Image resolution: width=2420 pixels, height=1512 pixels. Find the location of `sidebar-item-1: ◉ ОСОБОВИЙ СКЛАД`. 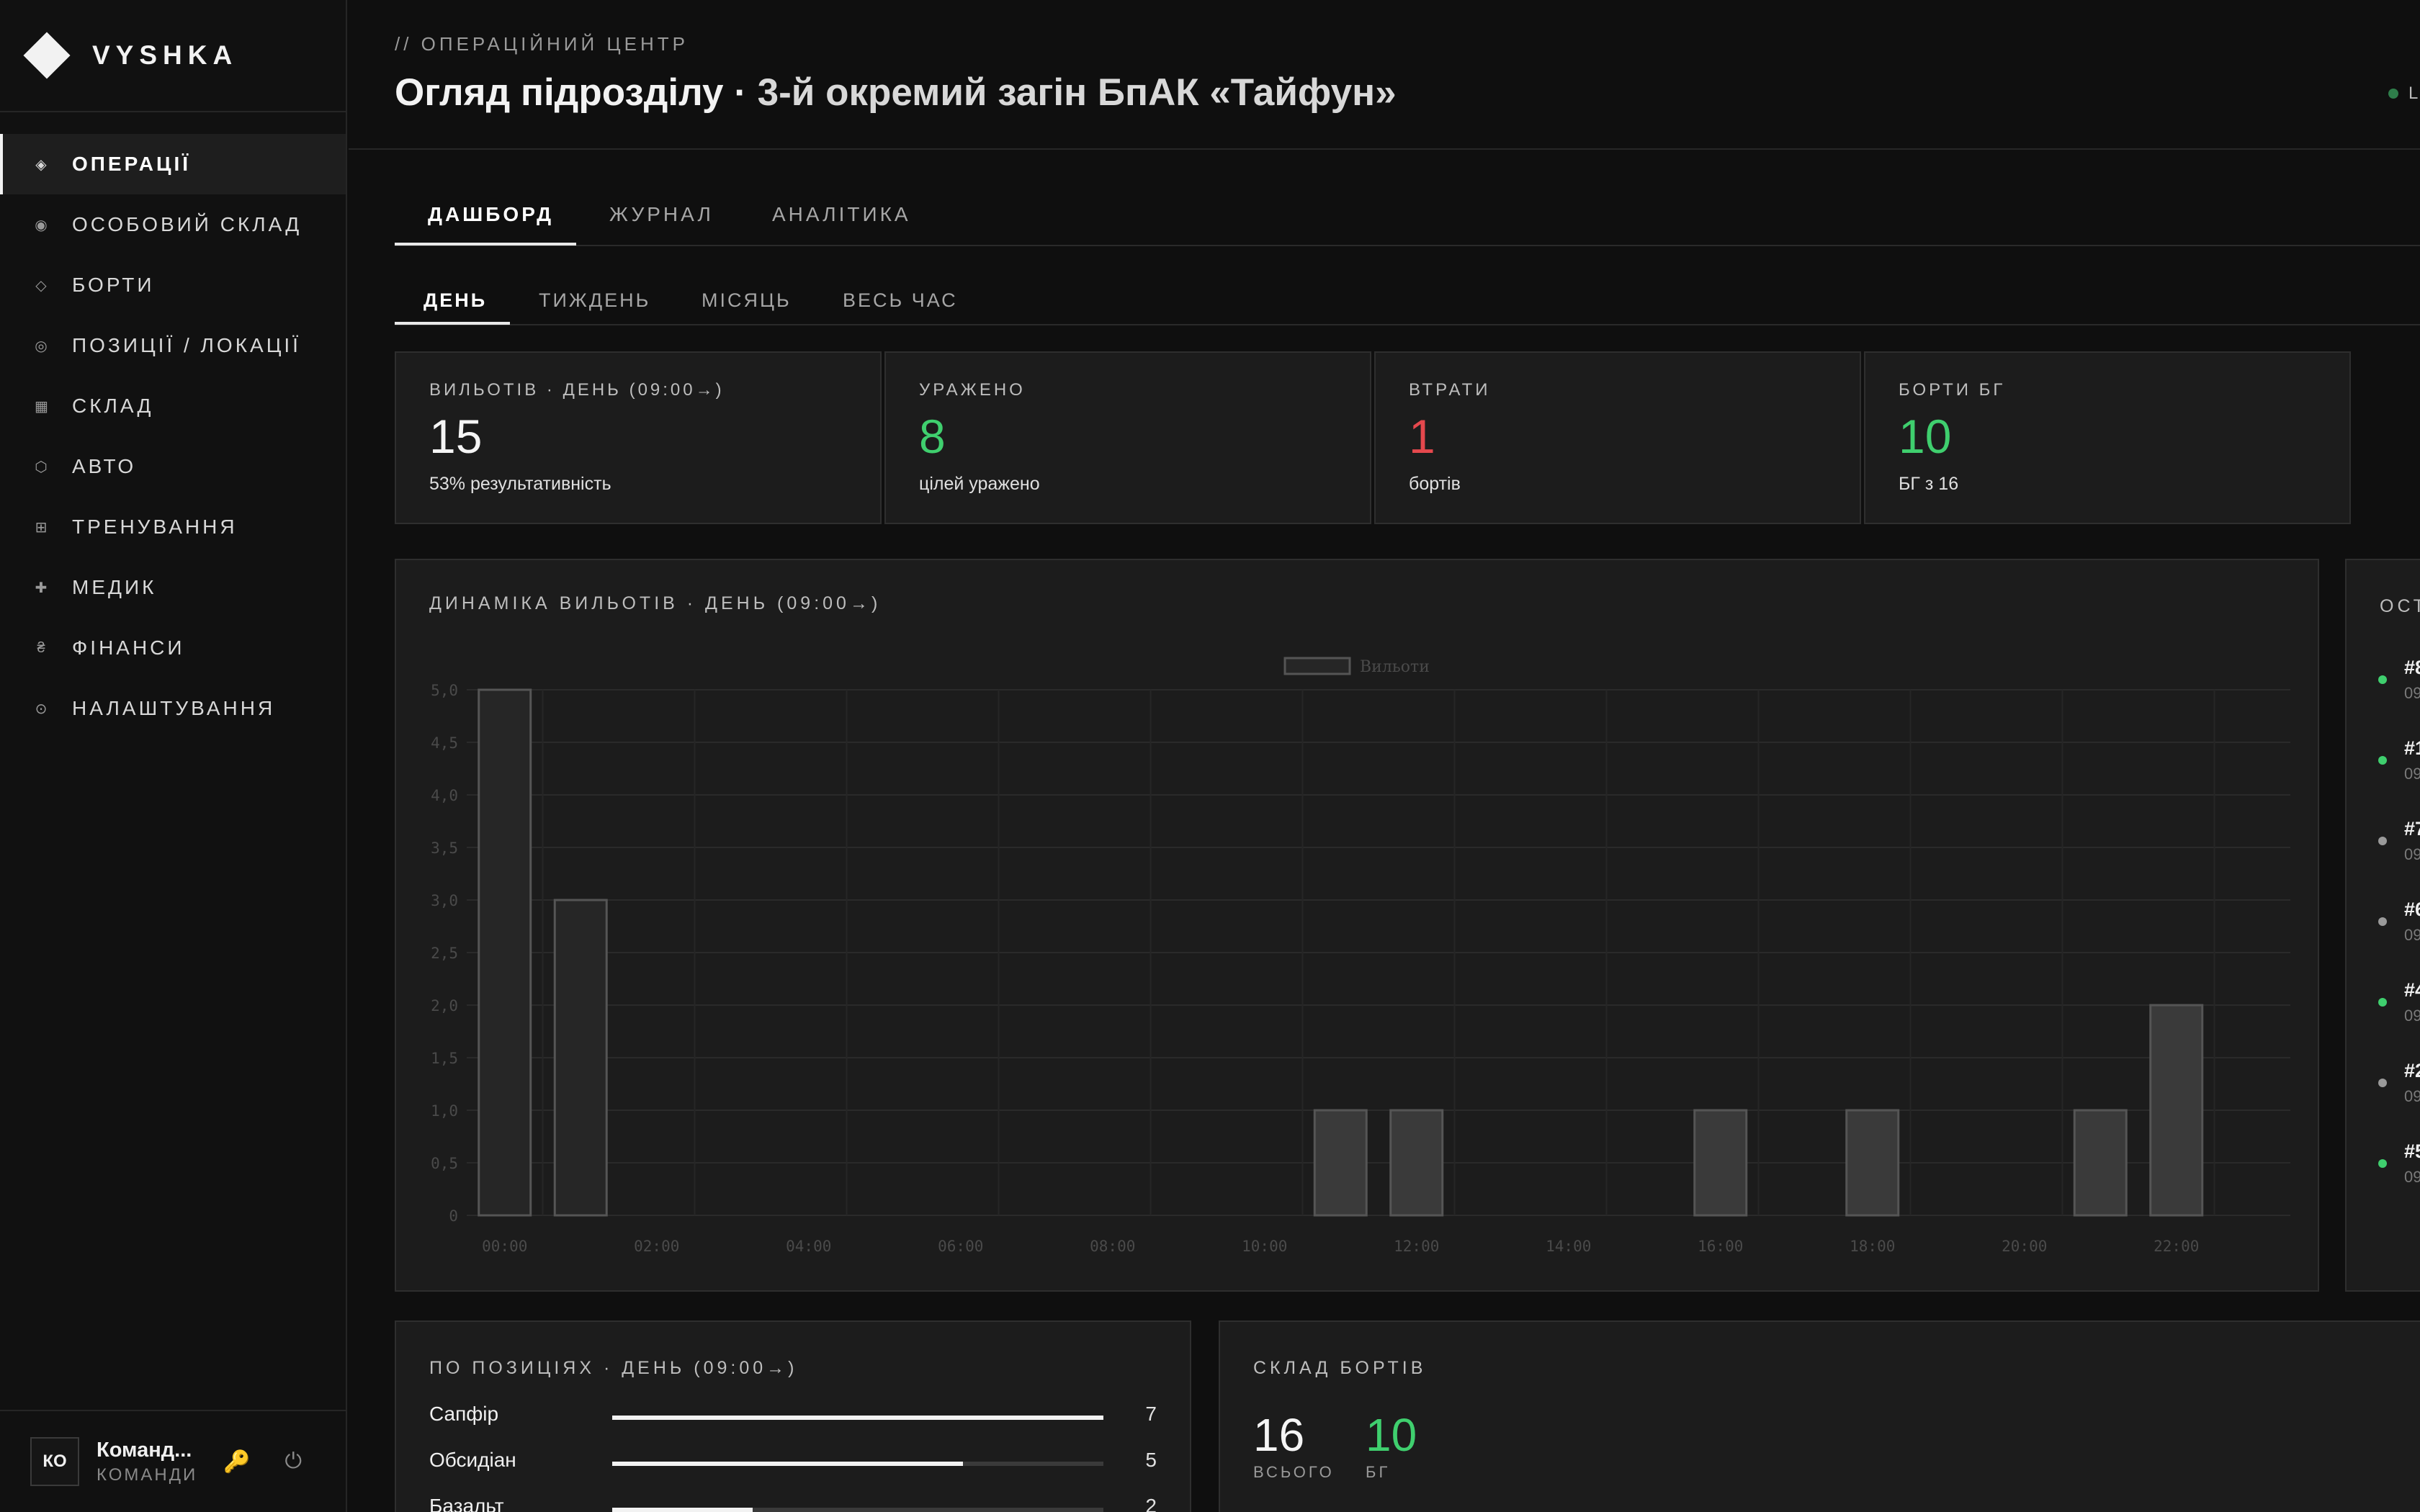

sidebar-item-1: ◉ ОСОБОВИЙ СКЛАД is located at coordinates (173, 224).